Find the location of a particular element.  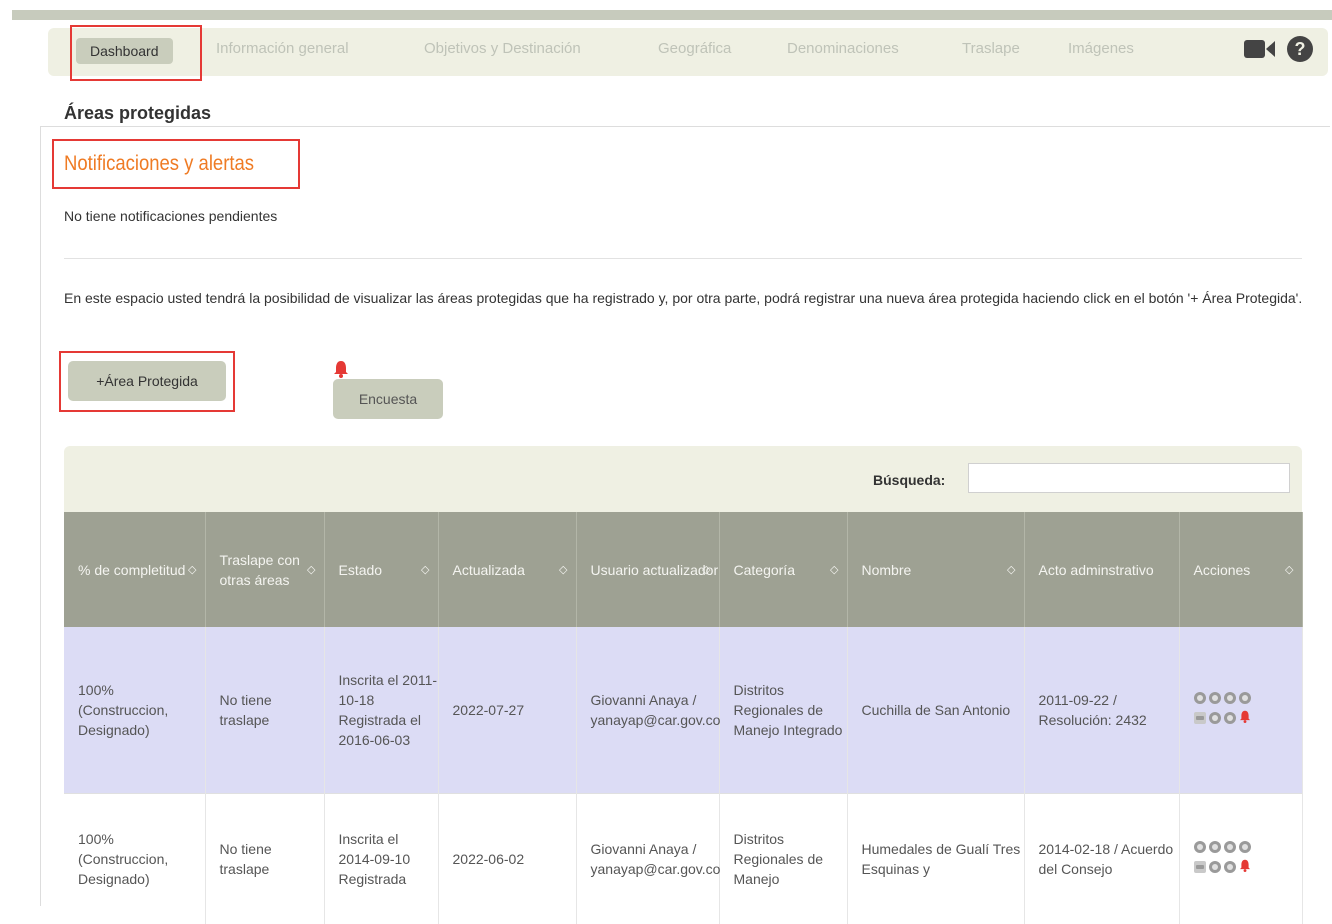

search-input is located at coordinates (1129, 478).